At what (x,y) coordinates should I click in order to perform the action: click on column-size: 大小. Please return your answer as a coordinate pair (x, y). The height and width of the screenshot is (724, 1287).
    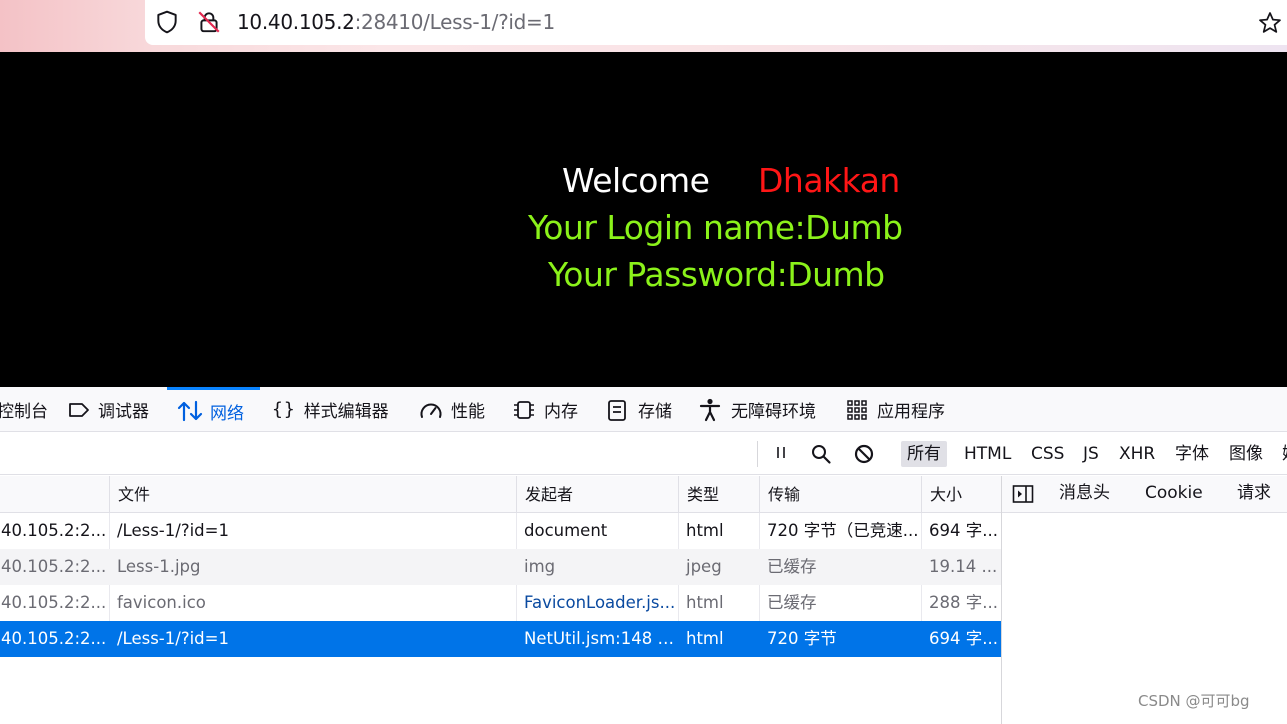
    Looking at the image, I should click on (961, 494).